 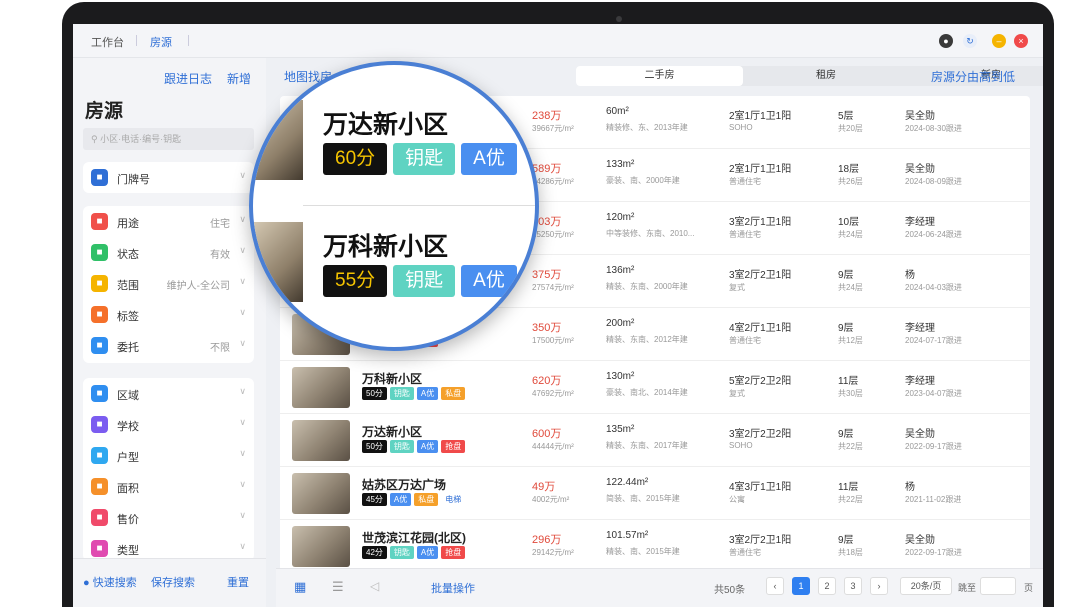 I want to click on page-title: 房源, so click(x=104, y=111).